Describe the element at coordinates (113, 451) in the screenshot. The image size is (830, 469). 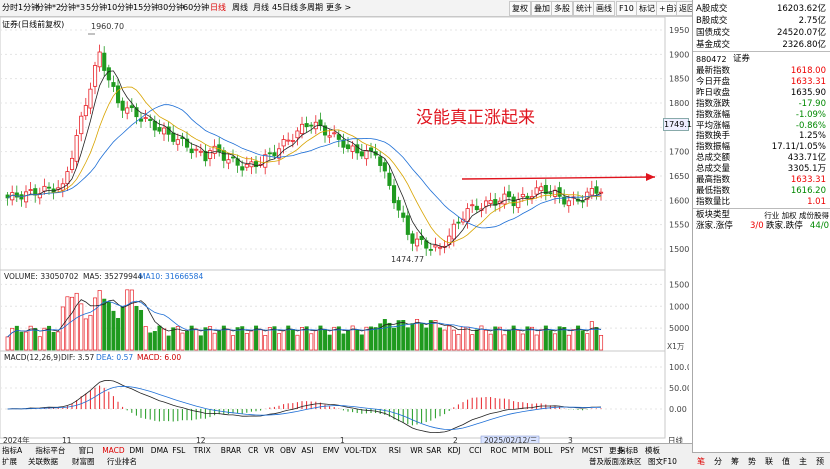
I see `indicator-tab: MACD` at that location.